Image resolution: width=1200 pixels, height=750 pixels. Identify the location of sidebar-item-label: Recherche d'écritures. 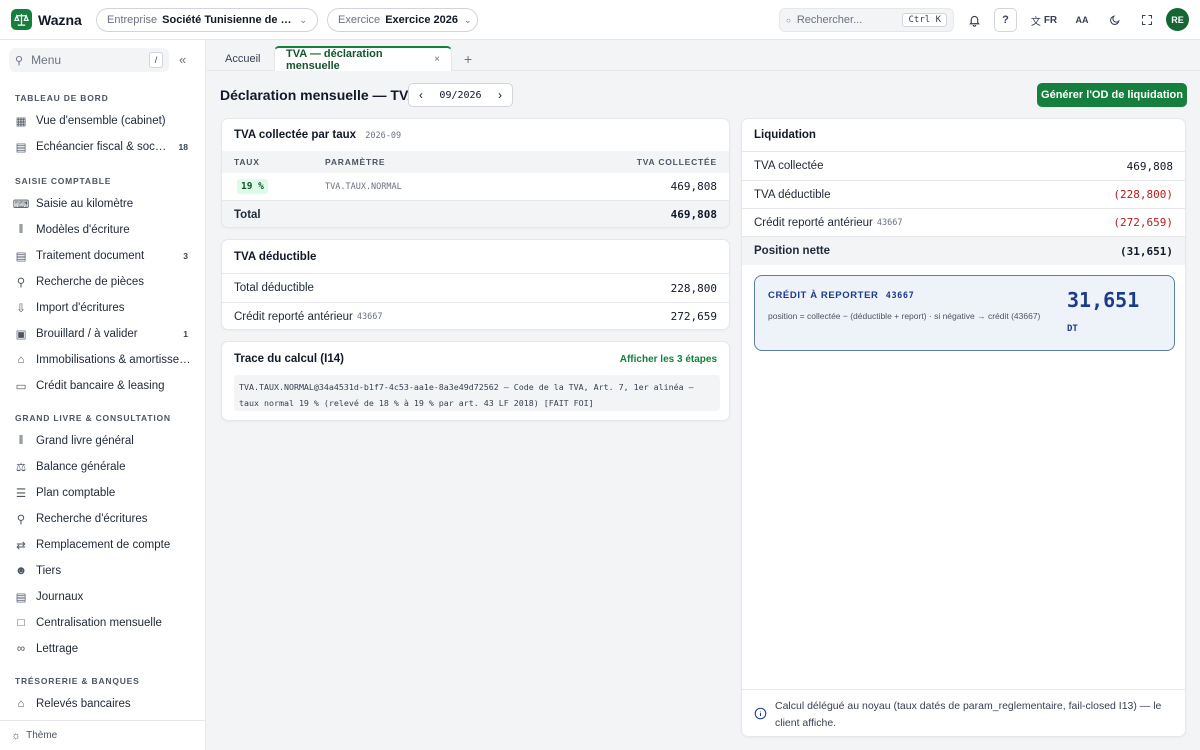
(92, 519).